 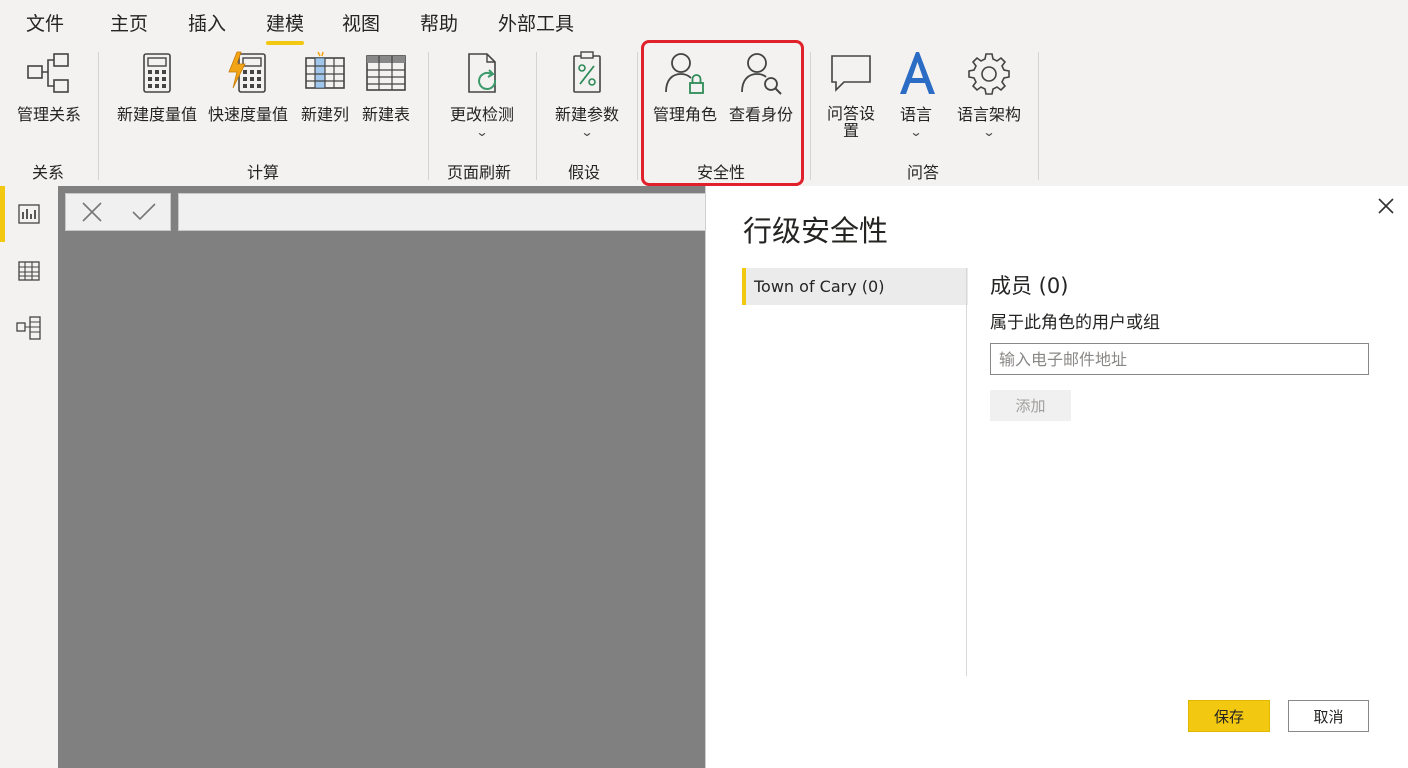 I want to click on language-label: 语言, so click(x=915, y=114).